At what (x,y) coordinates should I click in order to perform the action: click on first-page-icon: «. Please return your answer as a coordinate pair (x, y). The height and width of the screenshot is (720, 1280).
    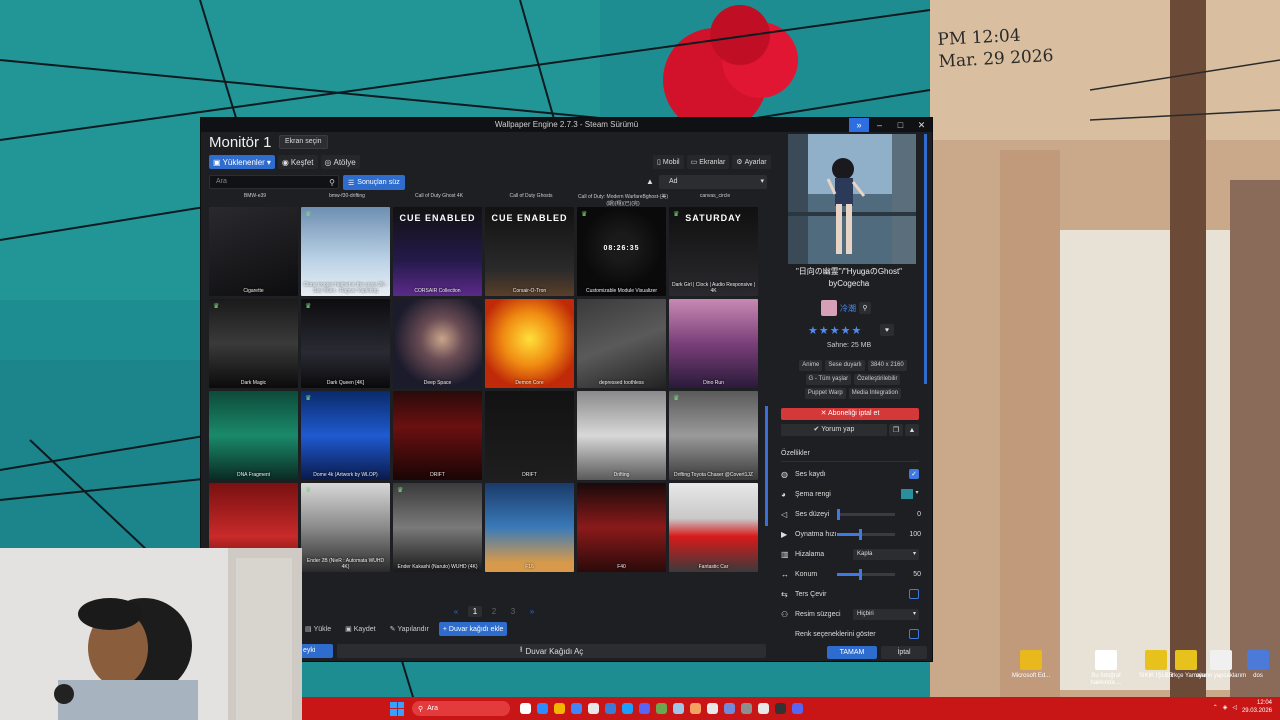
    Looking at the image, I should click on (456, 611).